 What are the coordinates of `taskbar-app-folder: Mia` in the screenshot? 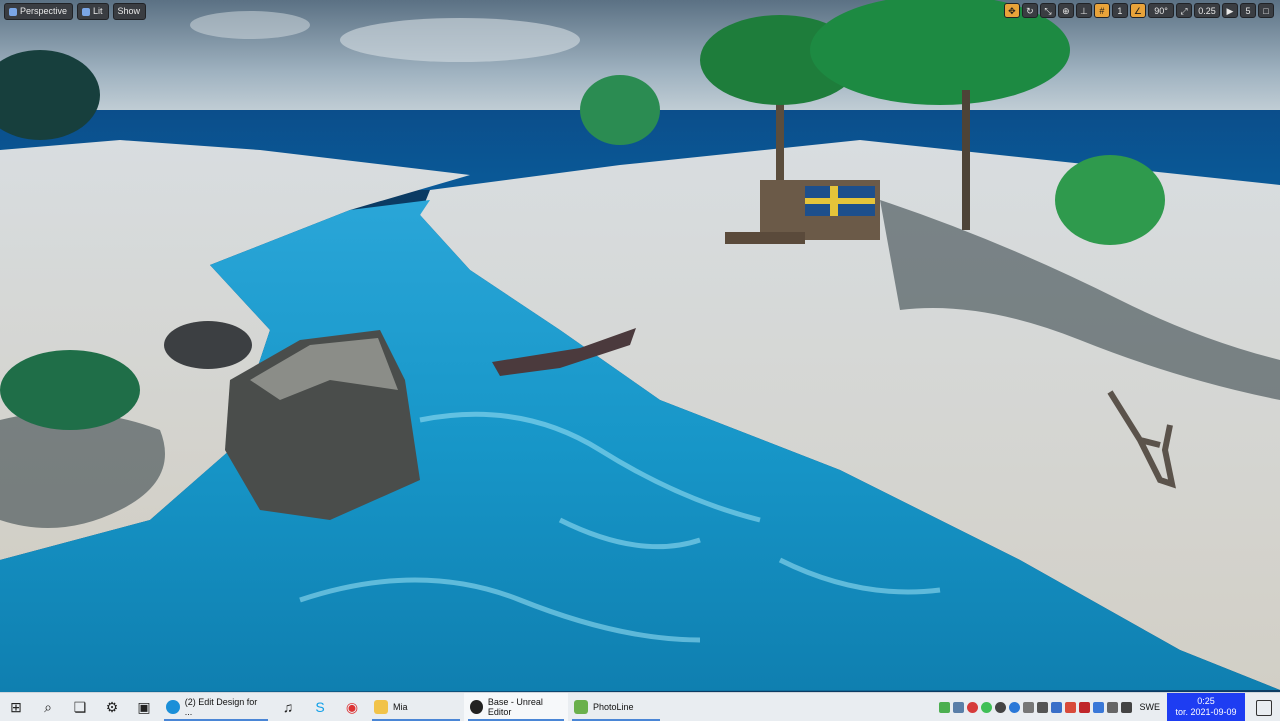 It's located at (416, 707).